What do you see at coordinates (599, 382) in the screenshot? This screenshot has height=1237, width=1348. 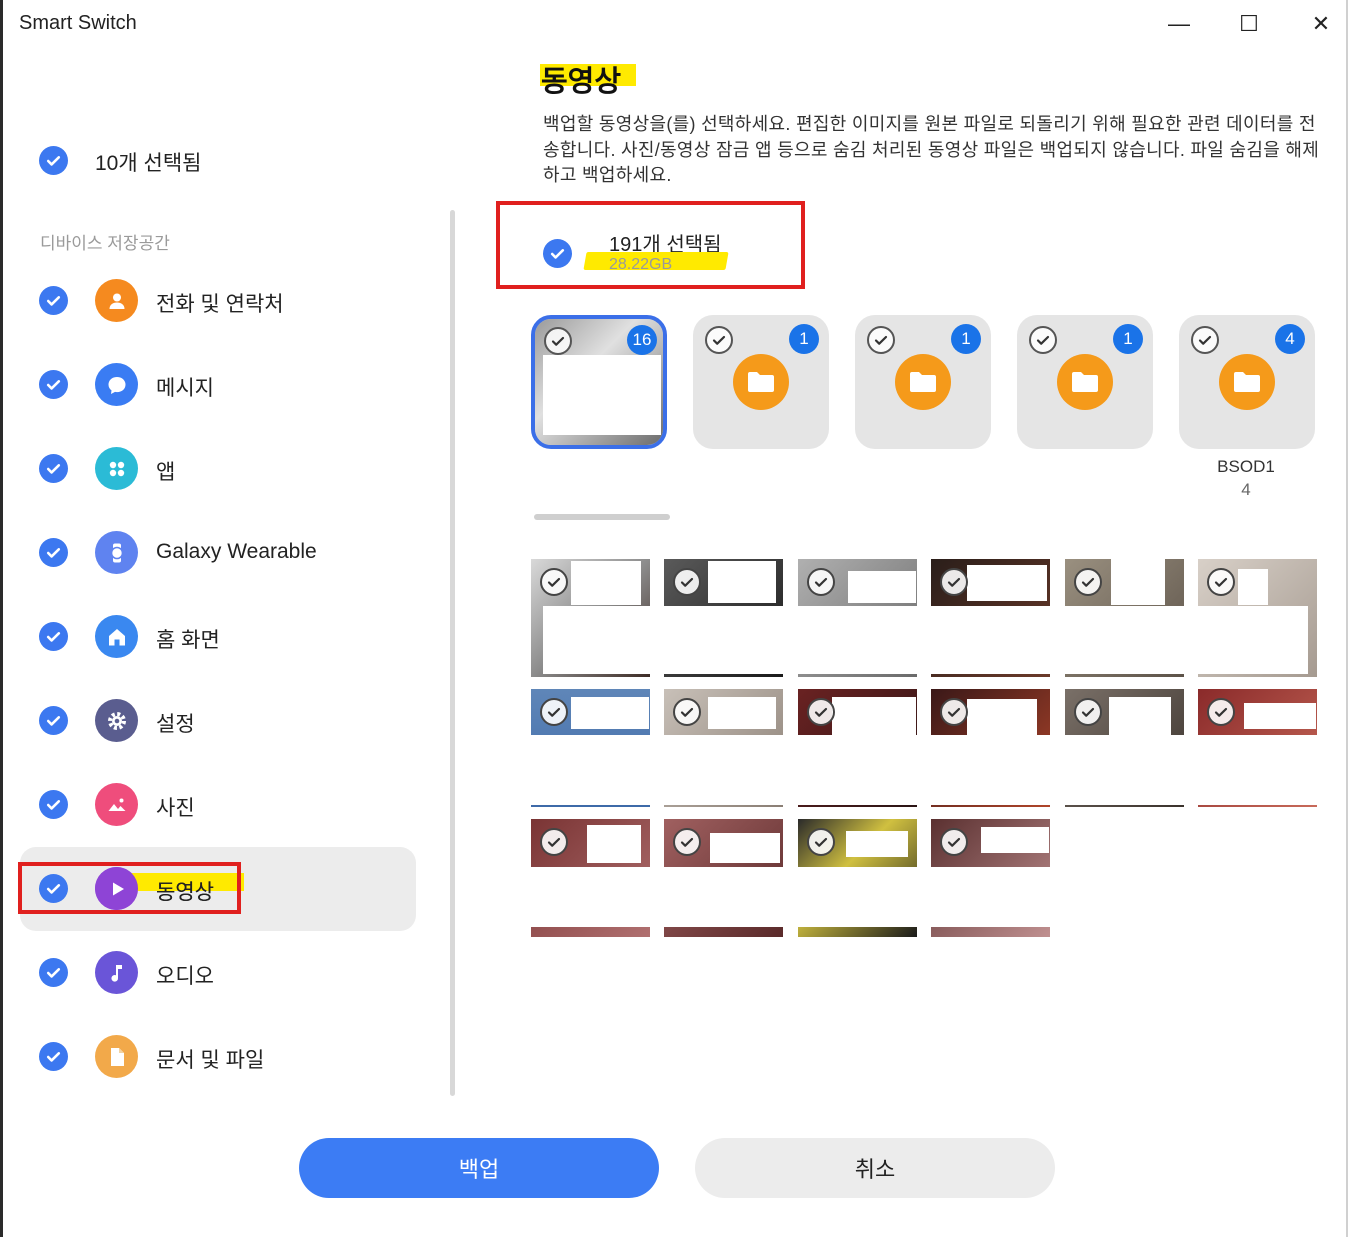 I see `album-card: 16` at bounding box center [599, 382].